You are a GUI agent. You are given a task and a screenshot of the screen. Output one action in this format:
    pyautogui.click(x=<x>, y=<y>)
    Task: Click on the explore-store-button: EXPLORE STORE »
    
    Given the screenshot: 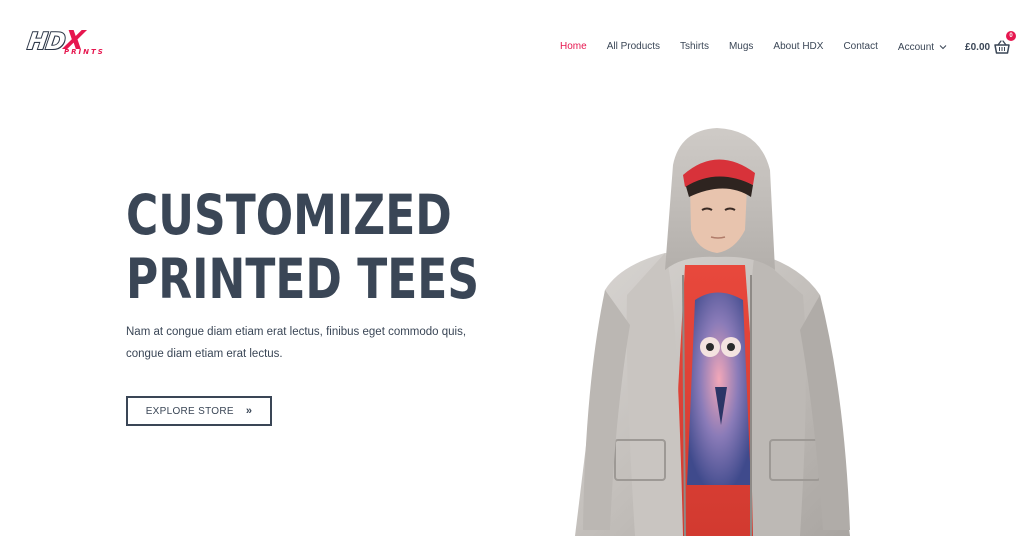 What is the action you would take?
    pyautogui.click(x=199, y=411)
    